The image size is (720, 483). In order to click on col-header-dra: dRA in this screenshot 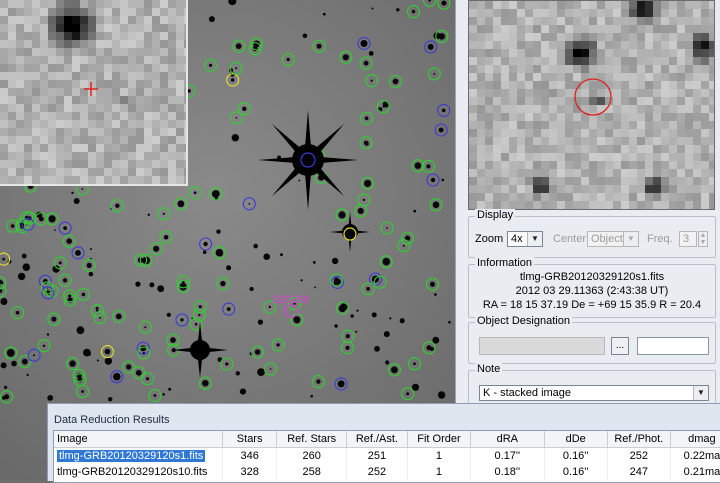, I will do `click(507, 439)`.